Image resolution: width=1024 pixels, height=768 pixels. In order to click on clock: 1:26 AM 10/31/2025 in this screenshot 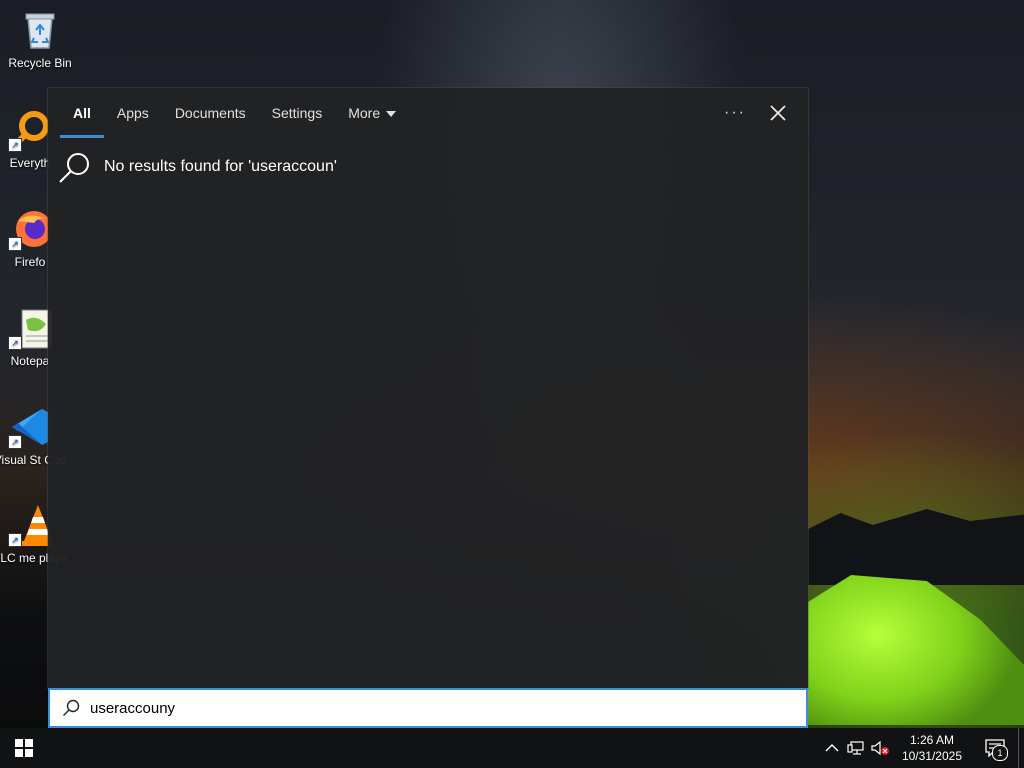, I will do `click(932, 748)`.